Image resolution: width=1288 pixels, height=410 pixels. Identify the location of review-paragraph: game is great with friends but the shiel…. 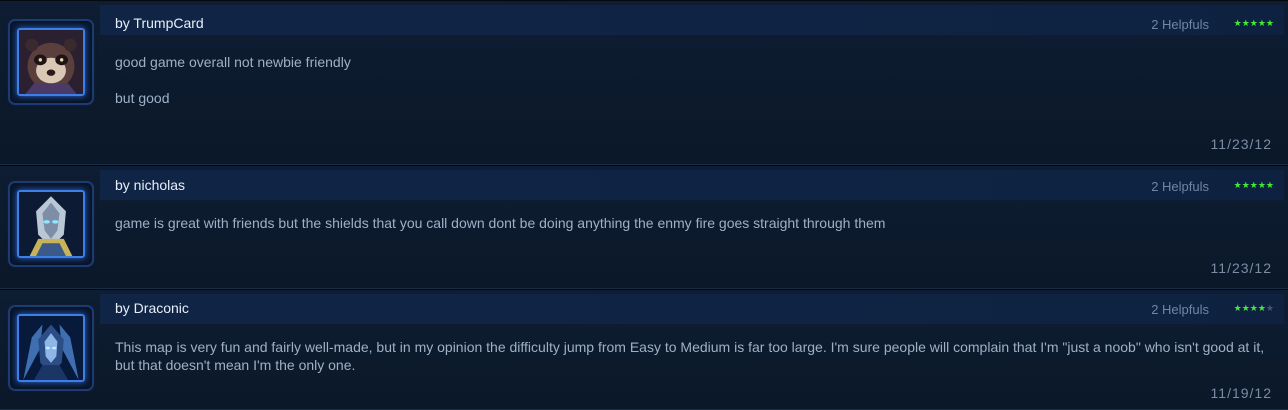
(500, 223).